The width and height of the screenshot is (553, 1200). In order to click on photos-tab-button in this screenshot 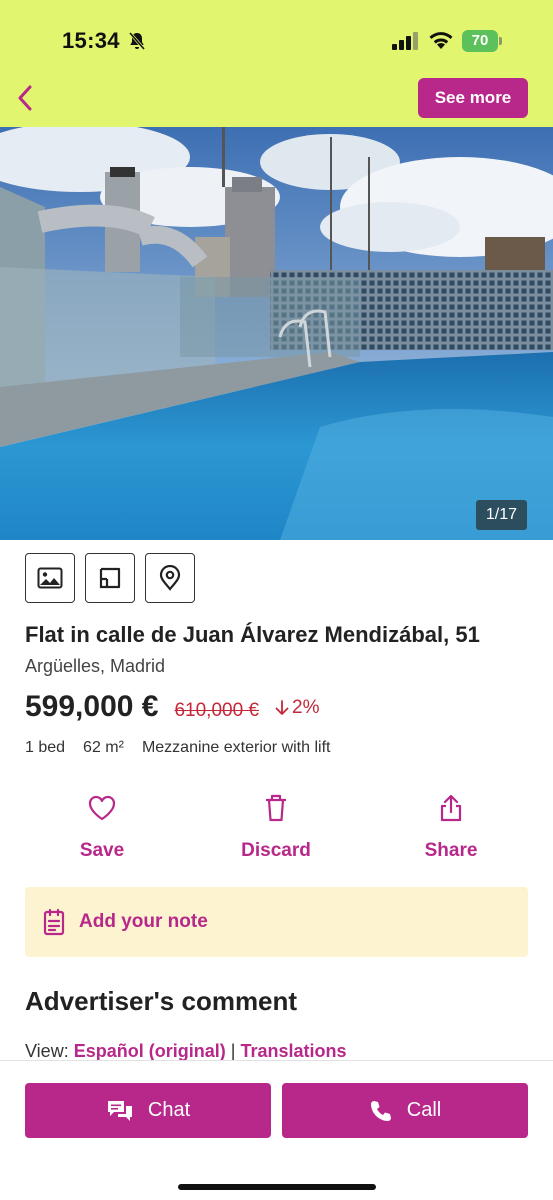, I will do `click(50, 578)`.